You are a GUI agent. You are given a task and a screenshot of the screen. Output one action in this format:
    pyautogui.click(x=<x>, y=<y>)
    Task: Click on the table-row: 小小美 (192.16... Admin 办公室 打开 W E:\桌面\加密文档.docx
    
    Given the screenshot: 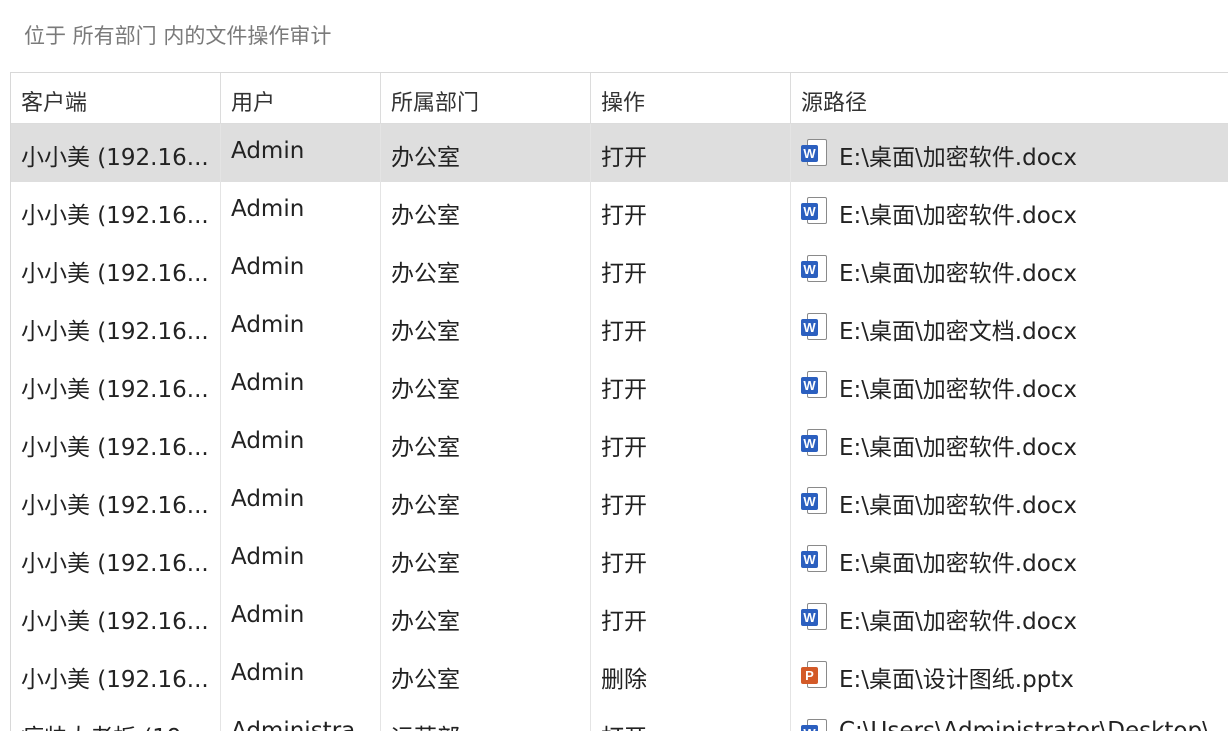 What is the action you would take?
    pyautogui.click(x=619, y=327)
    